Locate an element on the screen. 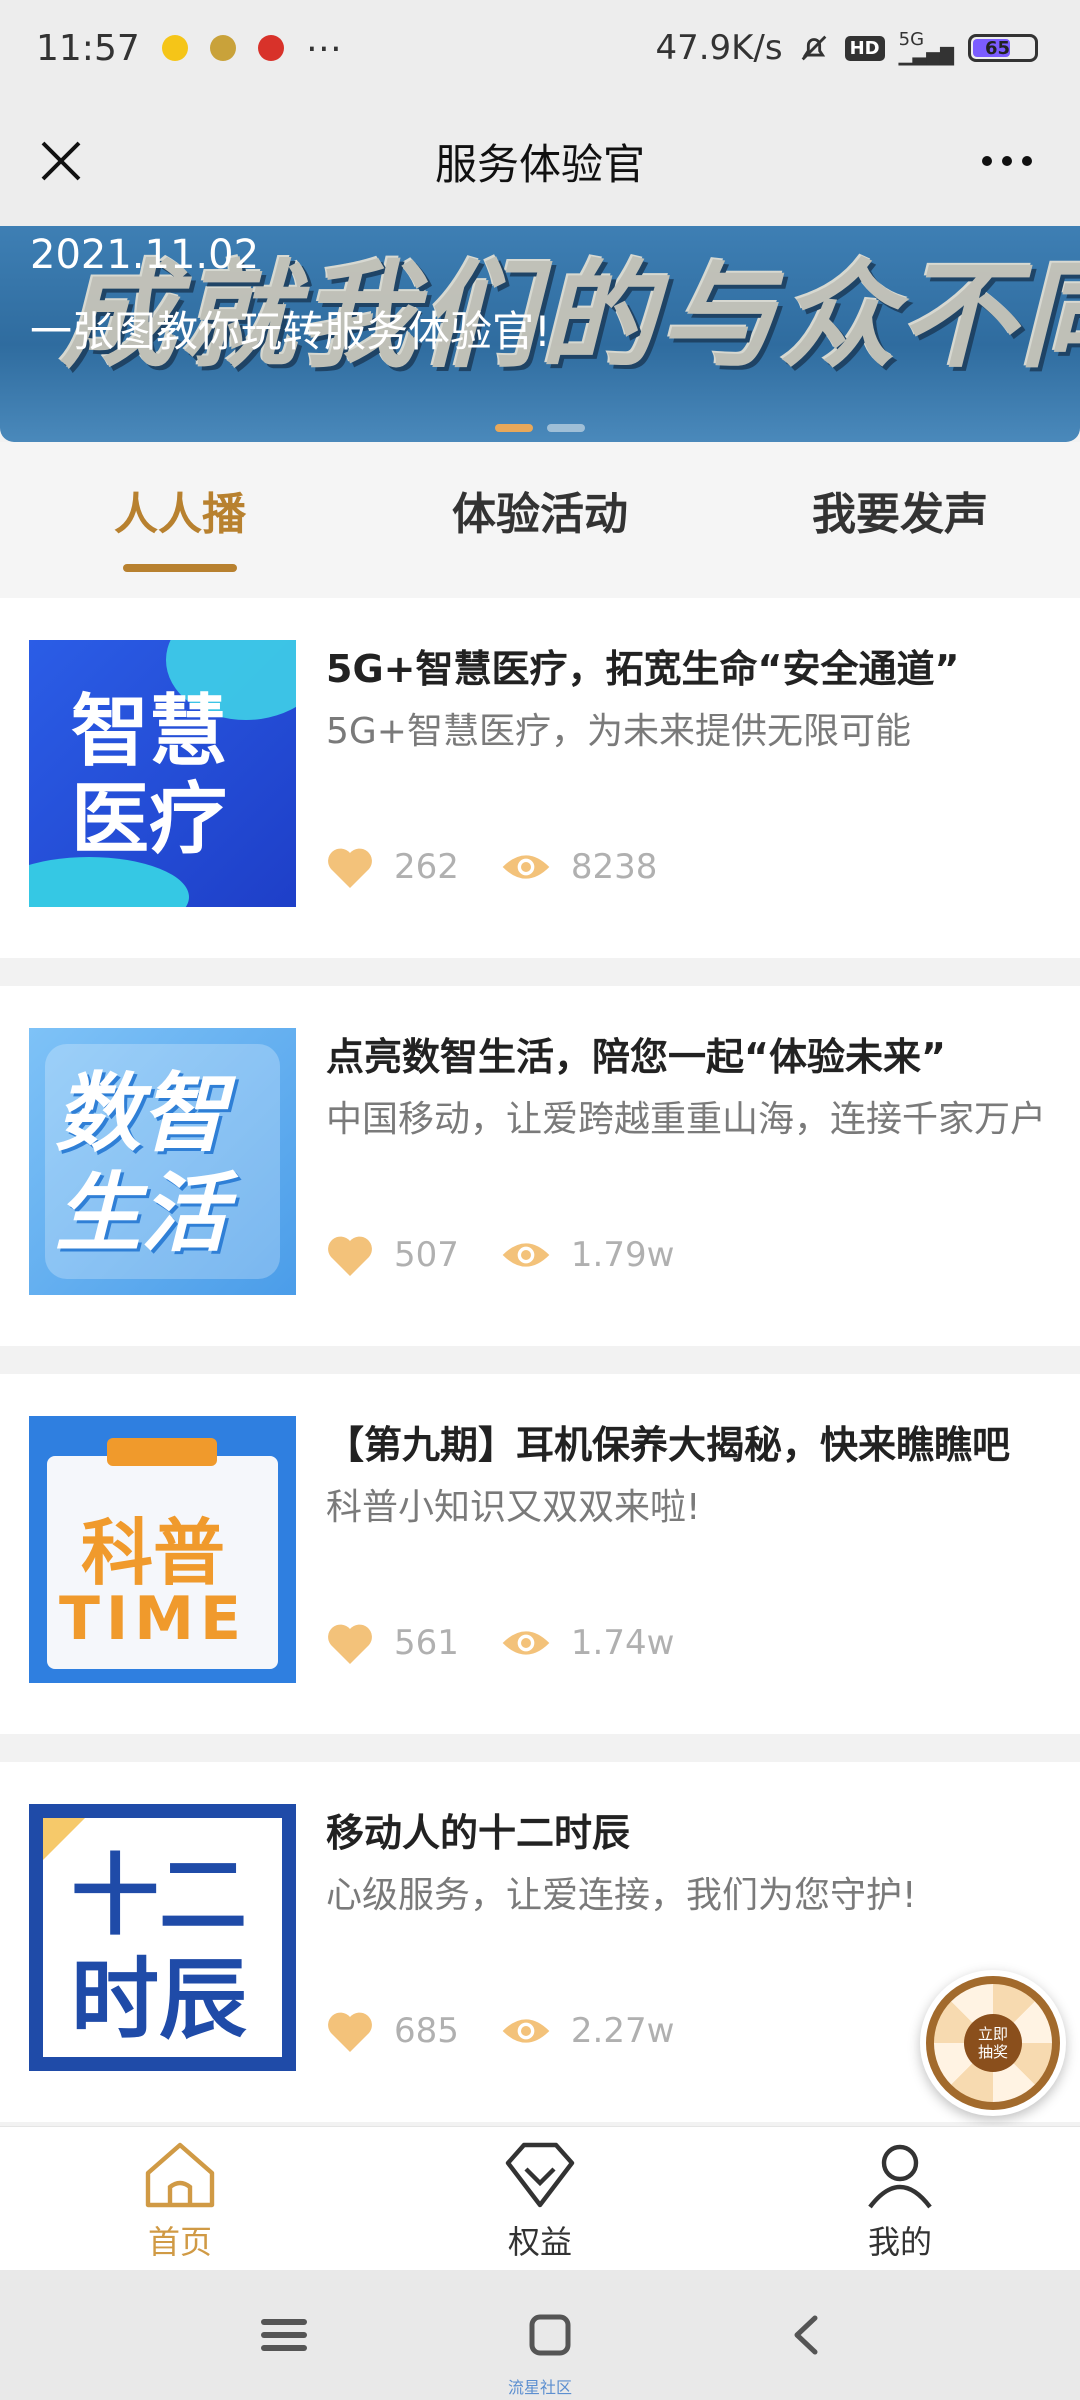 The width and height of the screenshot is (1080, 2400). like-count: 262 is located at coordinates (392, 867).